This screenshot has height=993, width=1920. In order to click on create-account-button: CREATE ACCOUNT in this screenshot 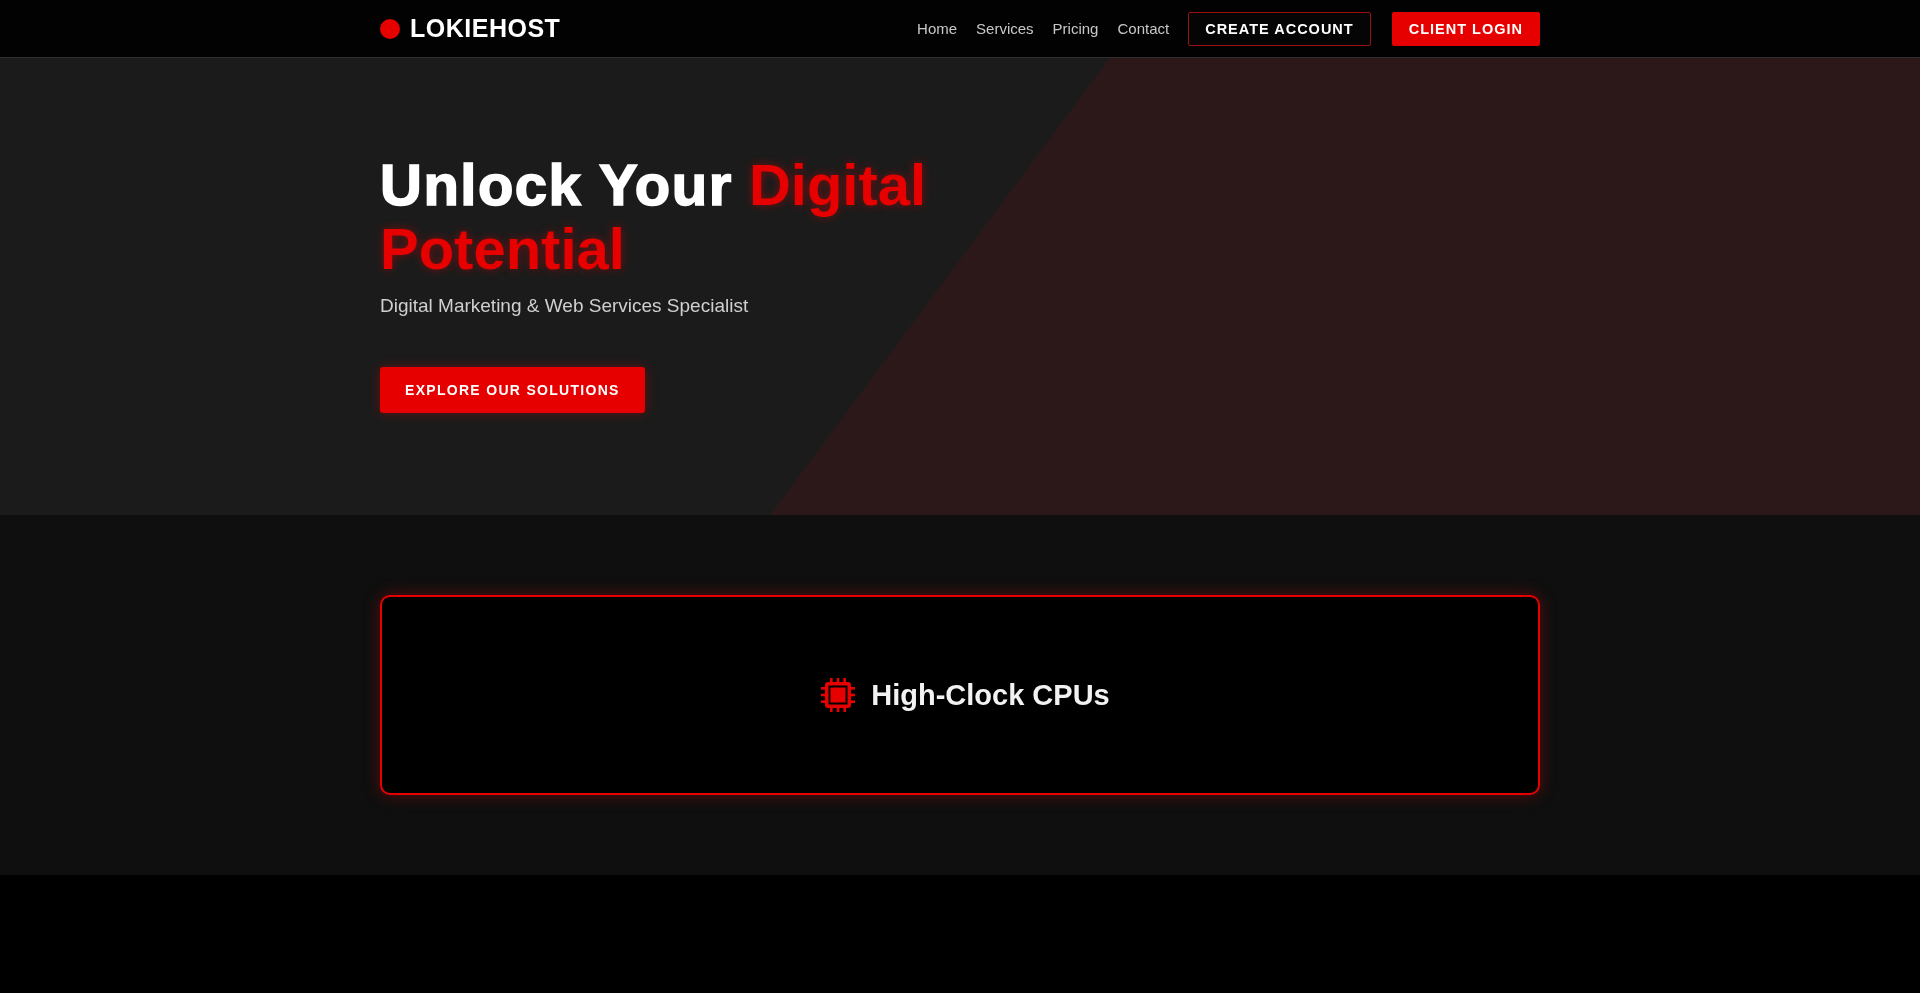, I will do `click(1279, 28)`.